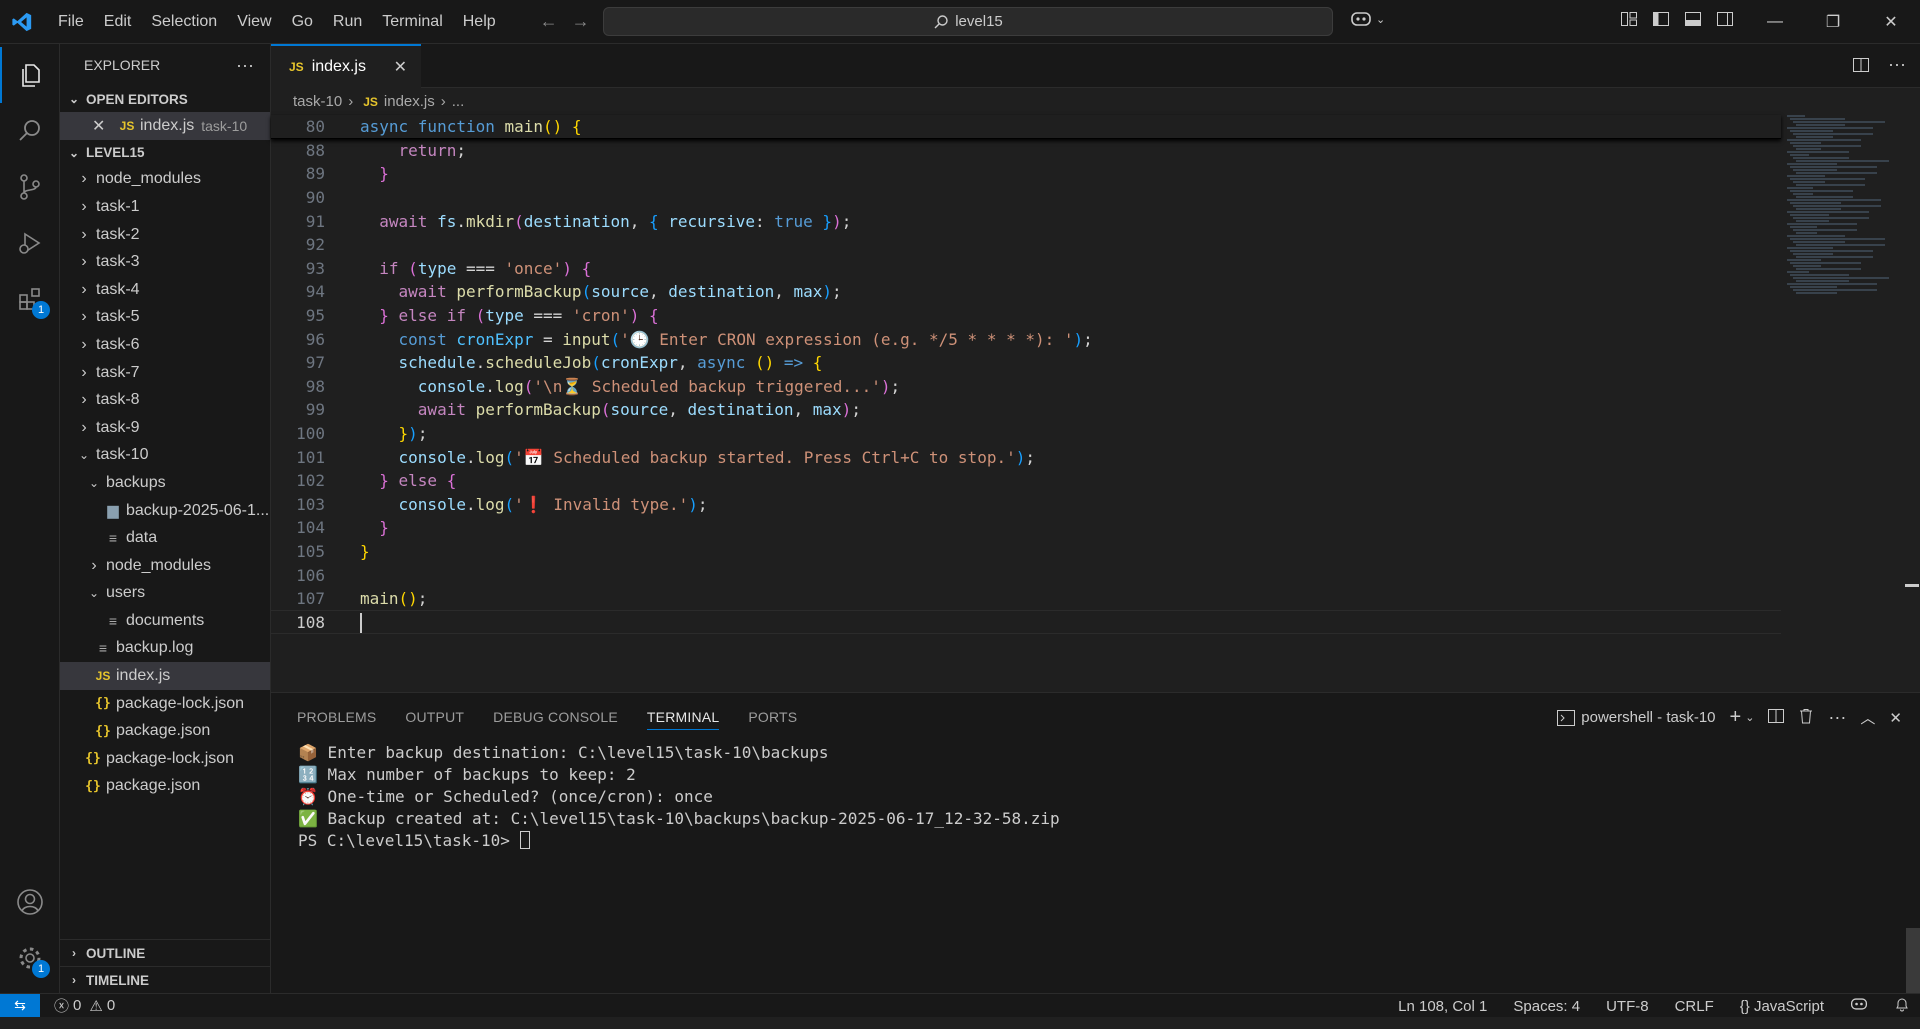  Describe the element at coordinates (409, 101) in the screenshot. I see `breadcrumb-file: index.js` at that location.